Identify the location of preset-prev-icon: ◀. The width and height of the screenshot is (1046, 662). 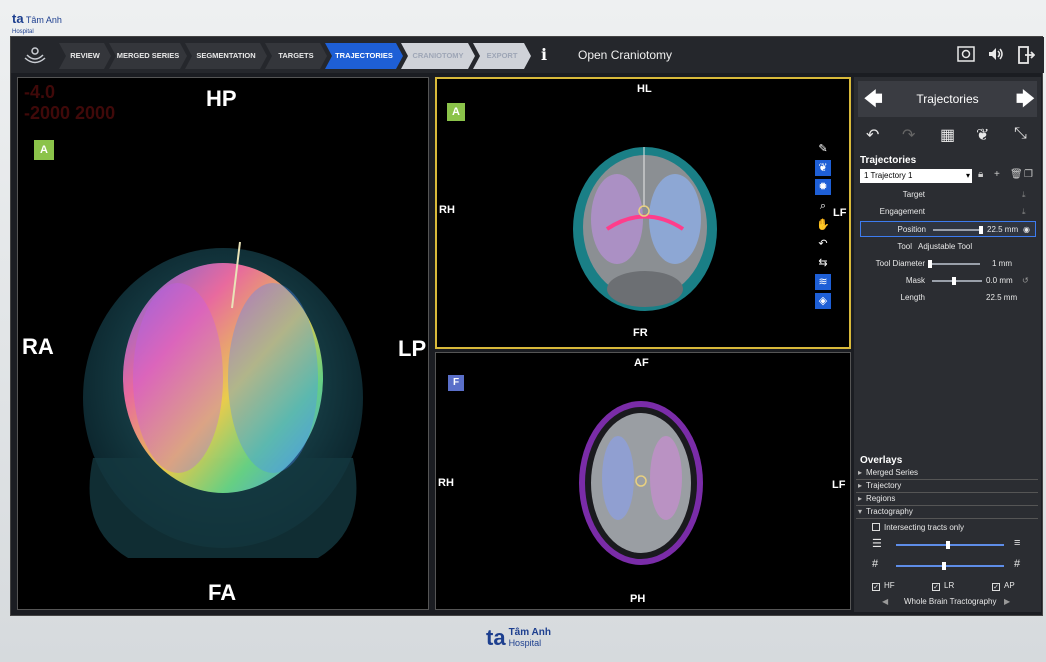
(885, 601).